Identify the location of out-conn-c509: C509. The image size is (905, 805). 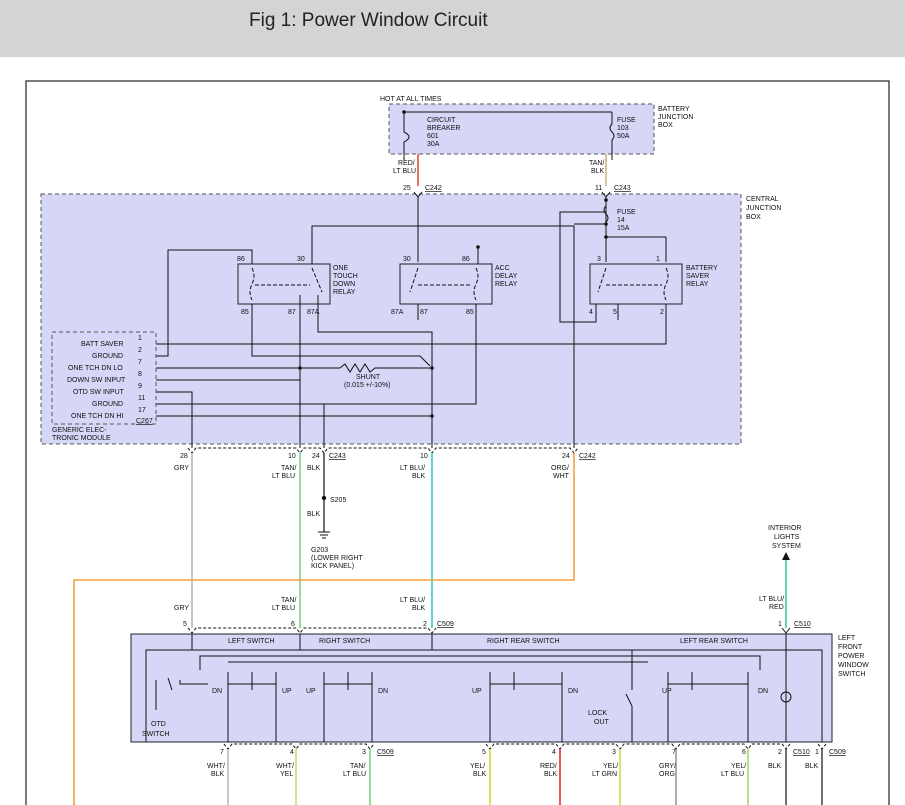
(385, 752).